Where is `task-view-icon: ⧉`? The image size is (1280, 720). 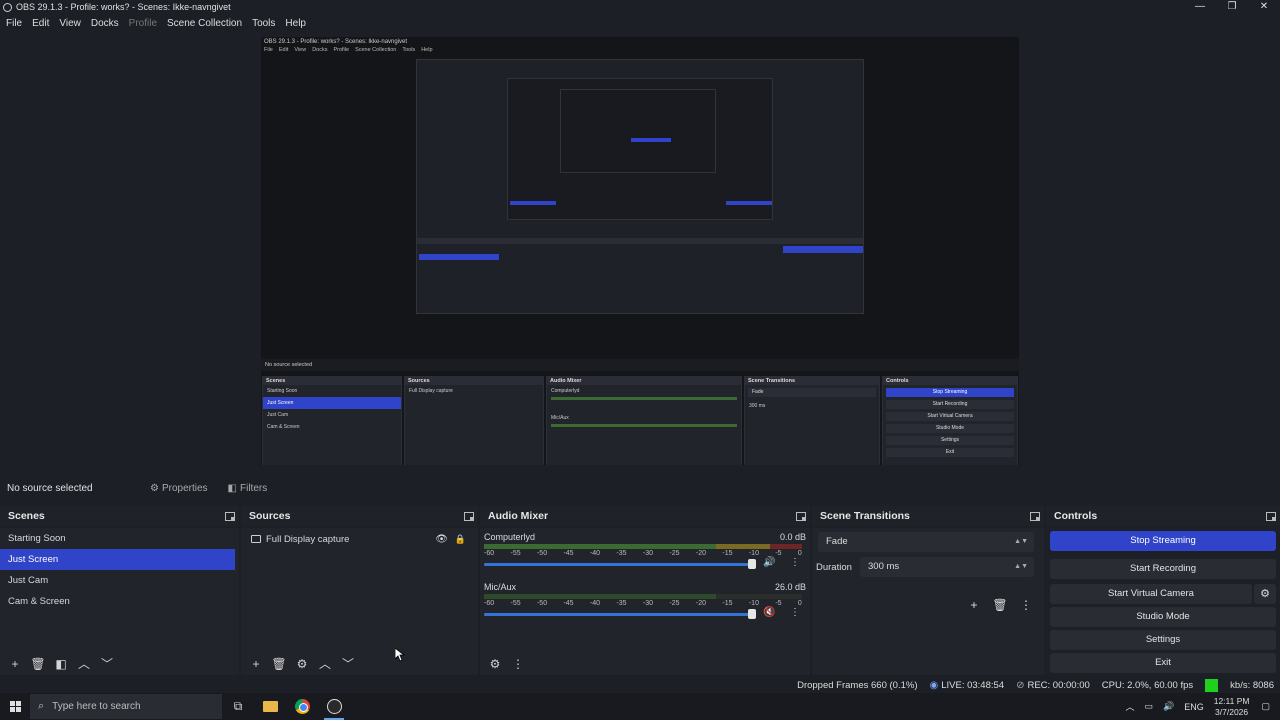 task-view-icon: ⧉ is located at coordinates (238, 706).